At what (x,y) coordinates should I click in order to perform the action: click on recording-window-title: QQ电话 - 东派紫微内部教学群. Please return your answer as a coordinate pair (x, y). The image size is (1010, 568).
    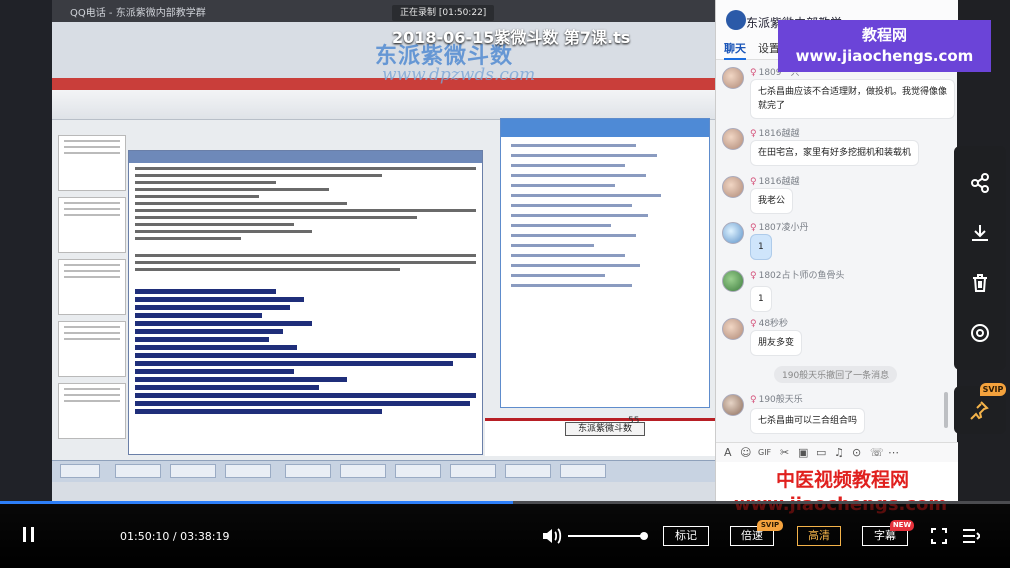
    Looking at the image, I should click on (138, 13).